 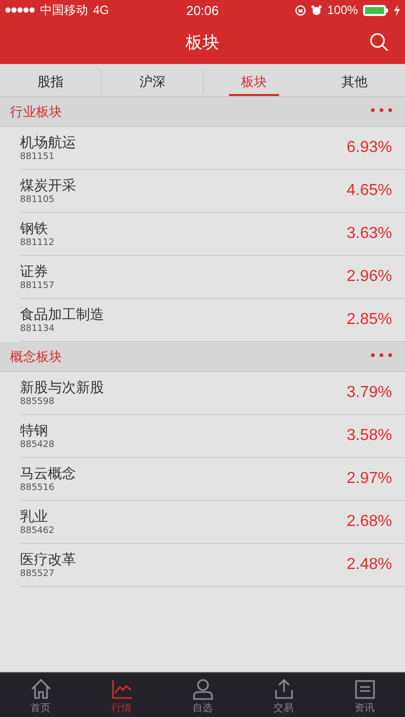 I want to click on section-title: 行业板块, so click(x=36, y=112).